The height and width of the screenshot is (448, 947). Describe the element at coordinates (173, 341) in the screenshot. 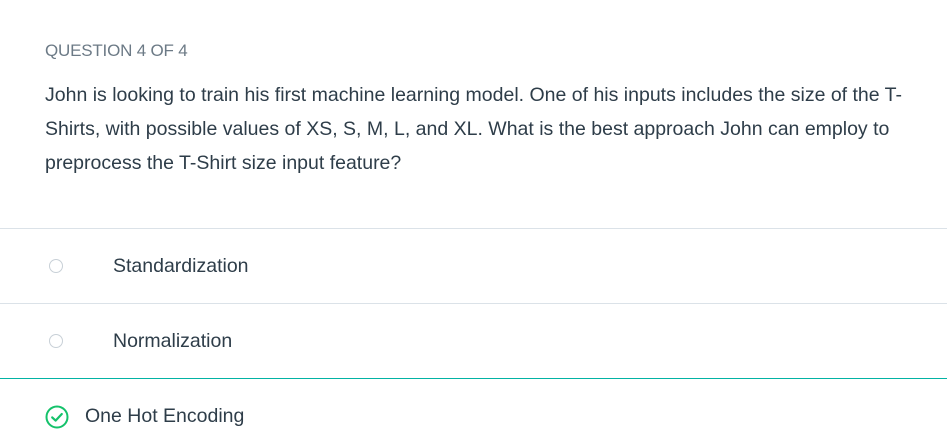

I see `answer-option-label: Normalization` at that location.